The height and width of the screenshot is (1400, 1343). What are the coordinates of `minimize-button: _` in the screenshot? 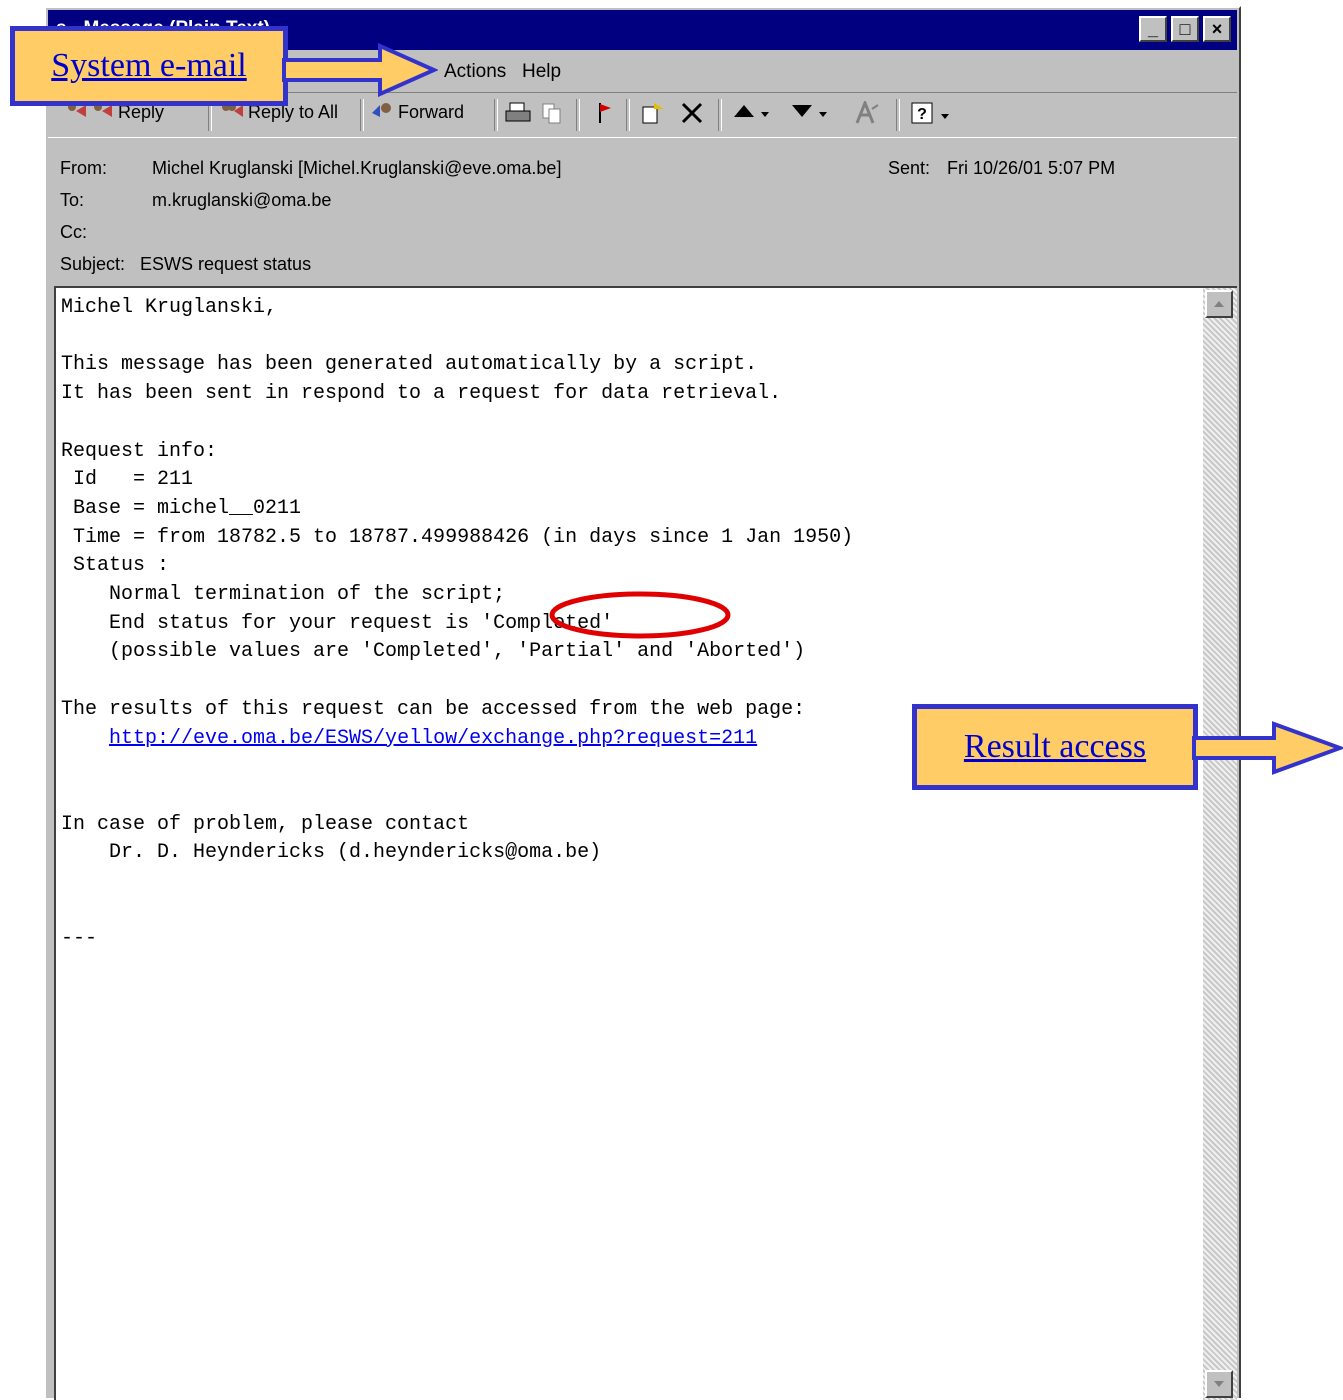 It's located at (1153, 29).